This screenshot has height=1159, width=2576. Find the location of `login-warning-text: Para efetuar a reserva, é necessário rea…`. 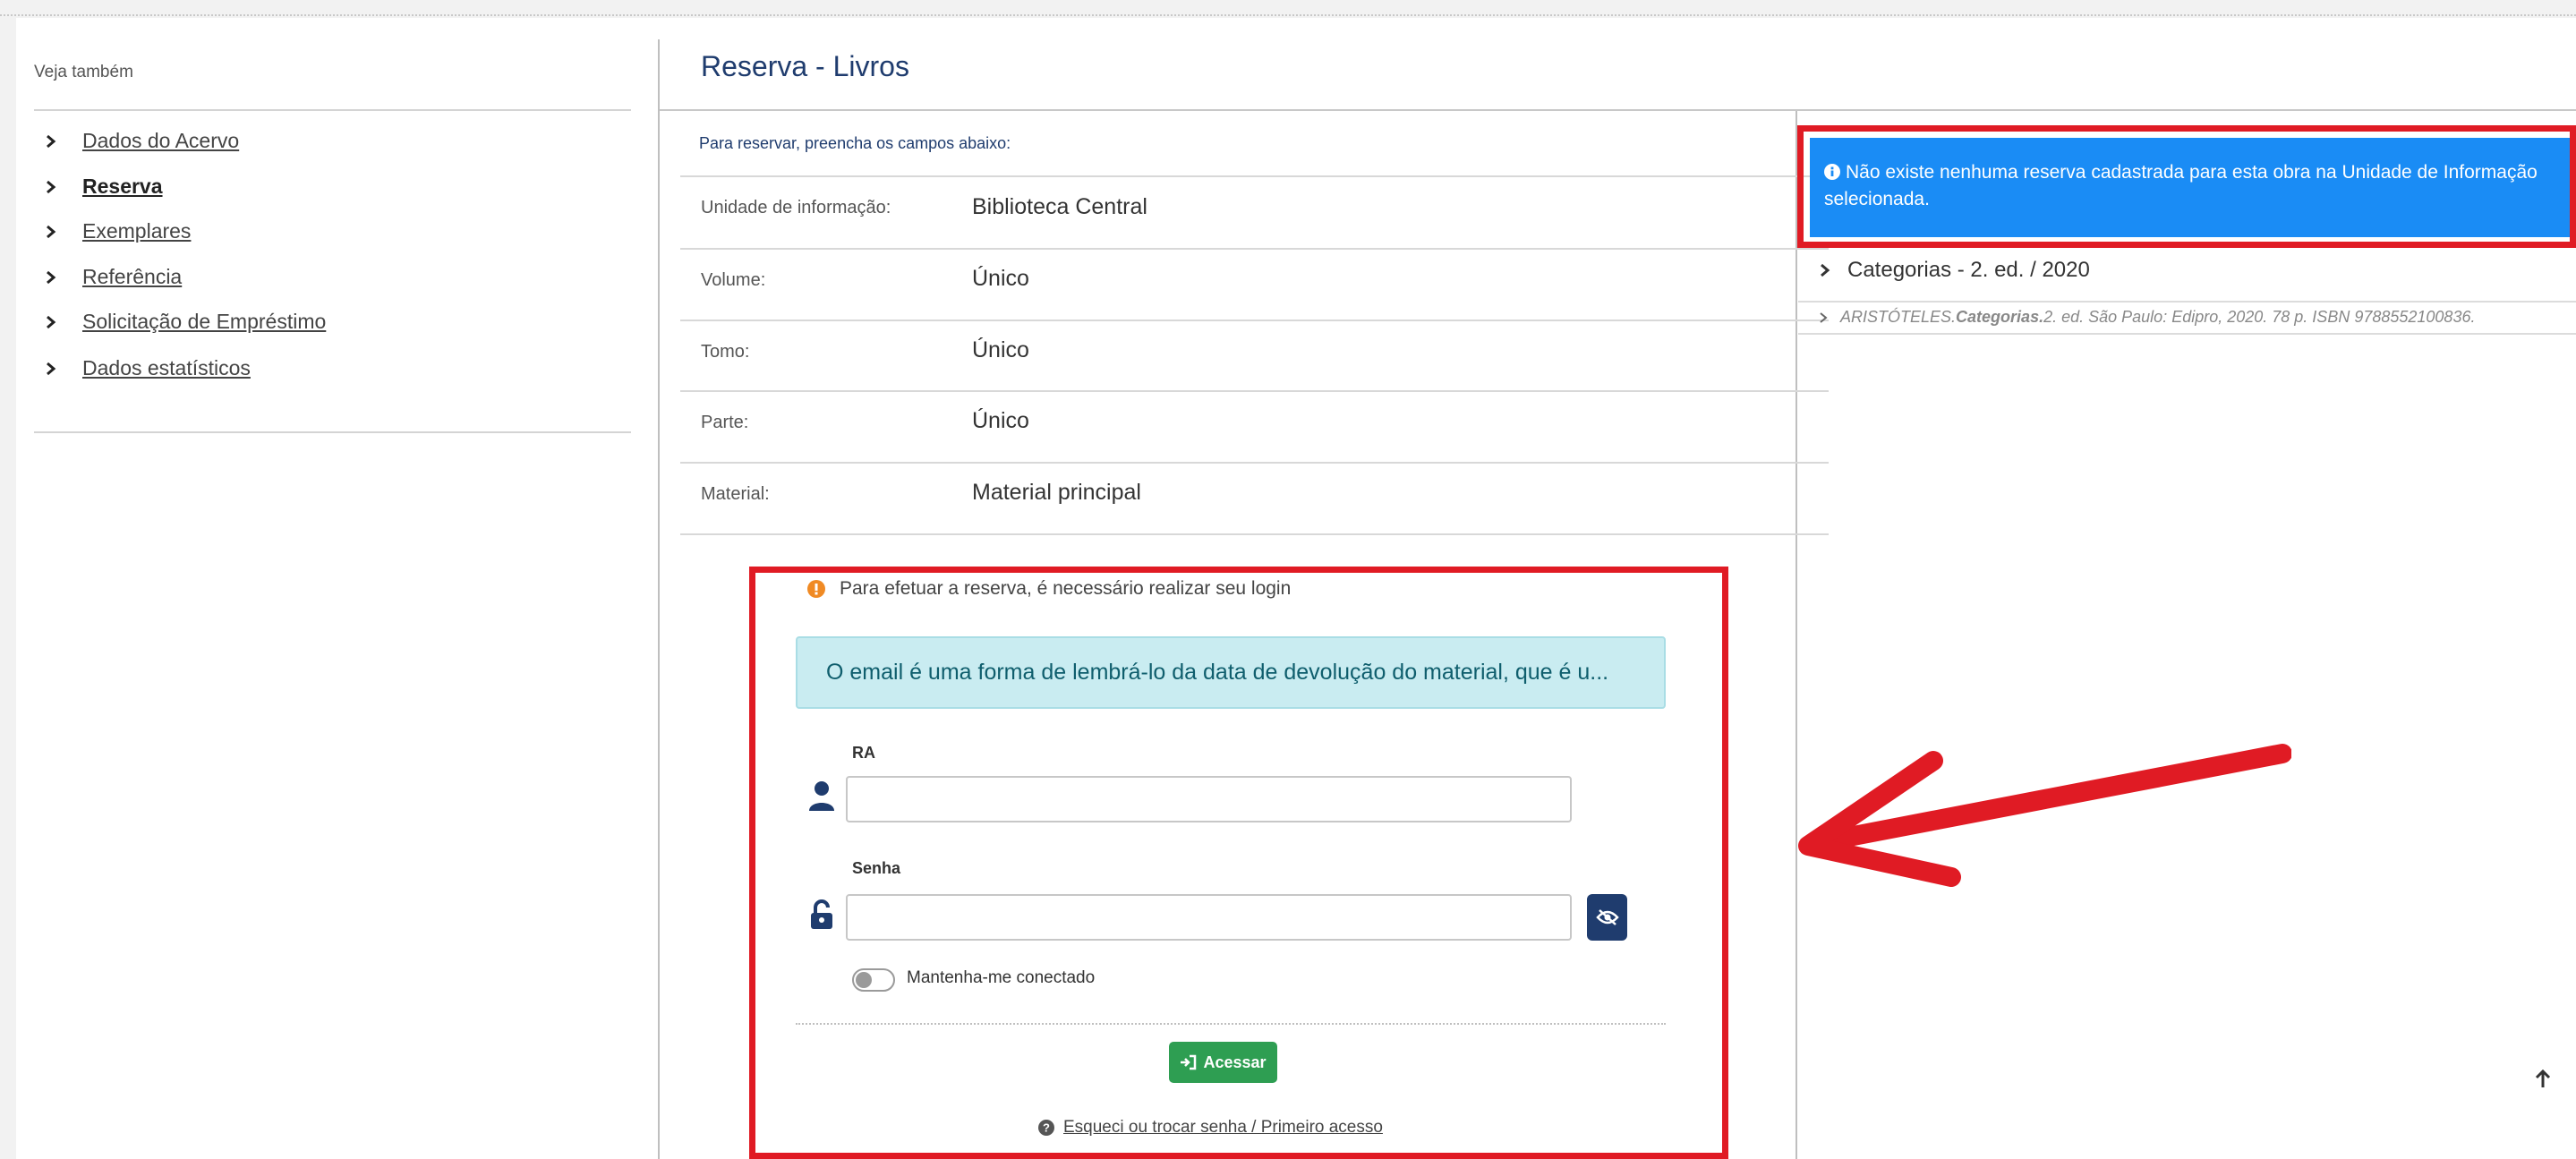

login-warning-text: Para efetuar a reserva, é necessário rea… is located at coordinates (1066, 588).